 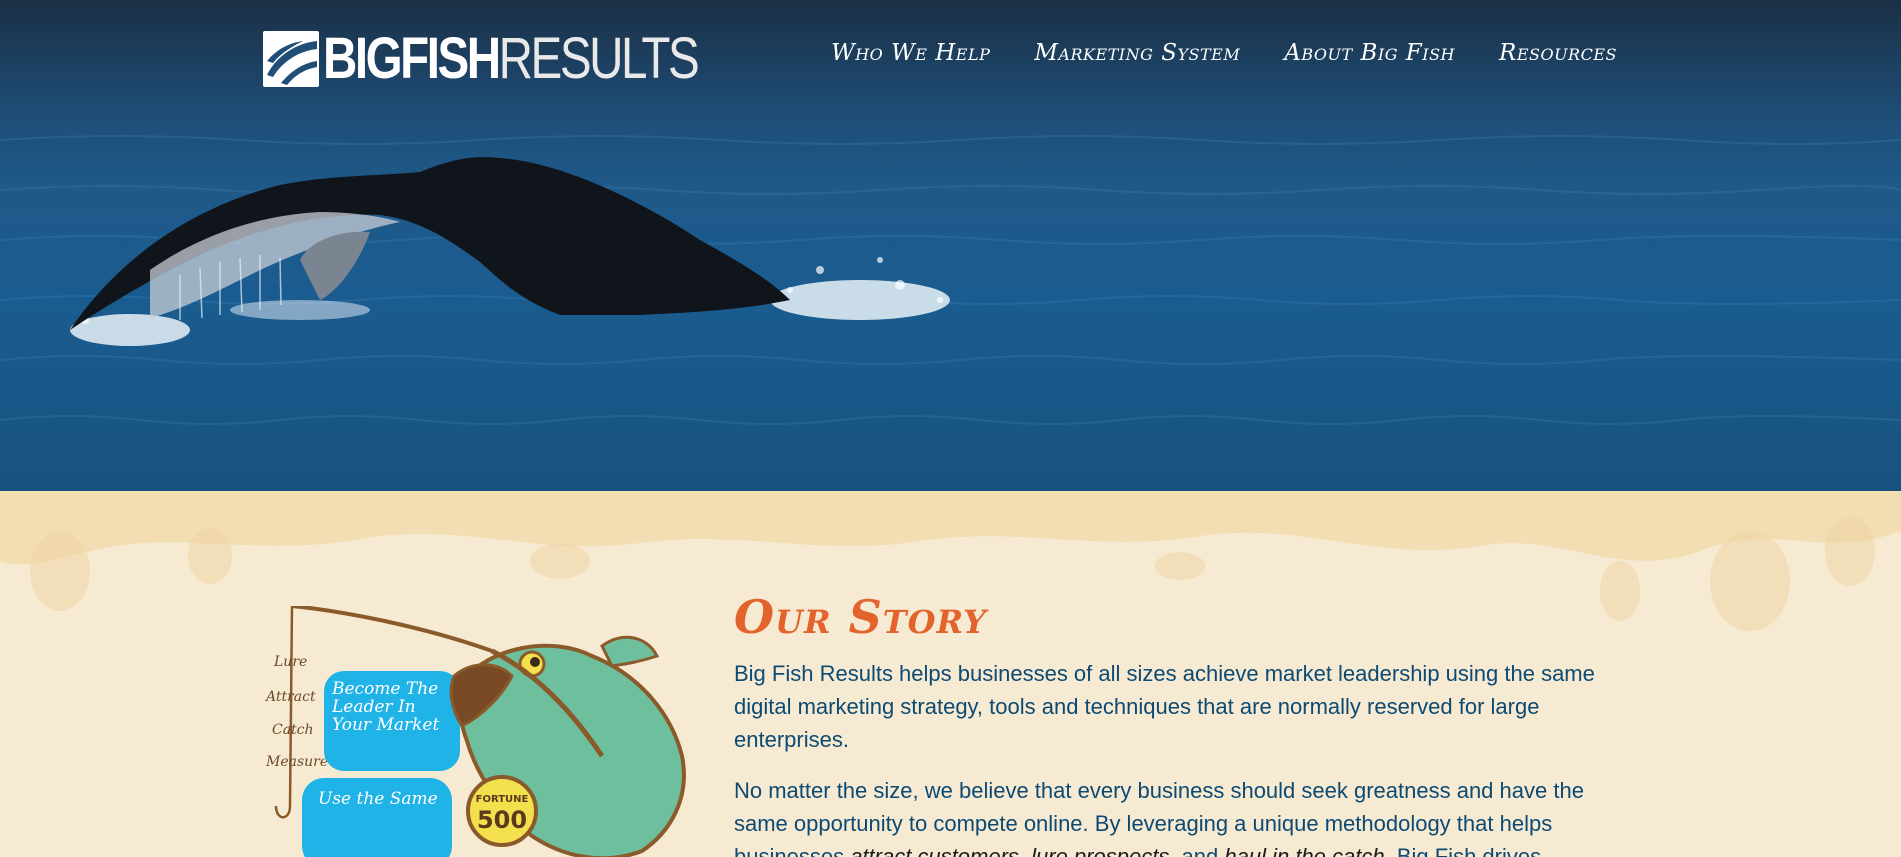 What do you see at coordinates (386, 707) in the screenshot?
I see `bubble-1-text: Become The Leader In Your Market` at bounding box center [386, 707].